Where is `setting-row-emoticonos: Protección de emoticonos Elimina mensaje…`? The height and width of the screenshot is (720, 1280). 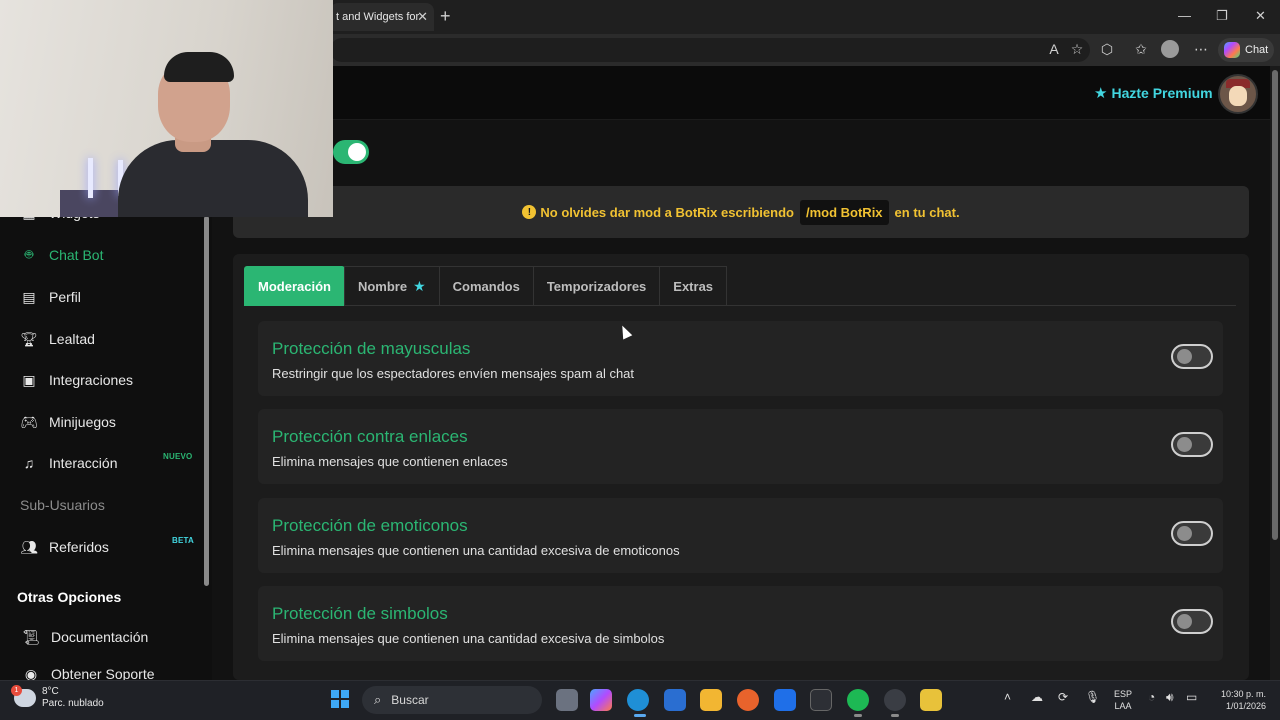
setting-row-emoticonos: Protección de emoticonos Elimina mensaje… is located at coordinates (740, 535).